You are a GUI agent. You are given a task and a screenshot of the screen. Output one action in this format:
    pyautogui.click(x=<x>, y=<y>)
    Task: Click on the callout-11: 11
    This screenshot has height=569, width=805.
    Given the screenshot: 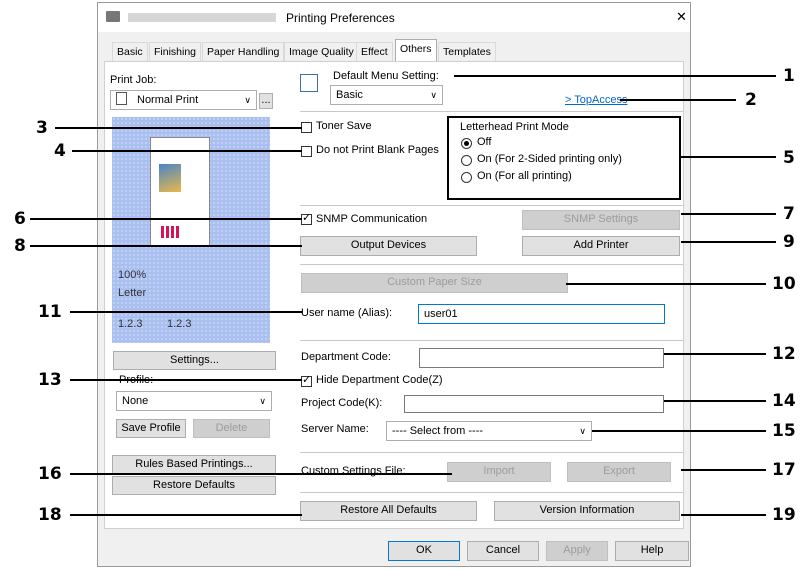 What is the action you would take?
    pyautogui.click(x=50, y=312)
    